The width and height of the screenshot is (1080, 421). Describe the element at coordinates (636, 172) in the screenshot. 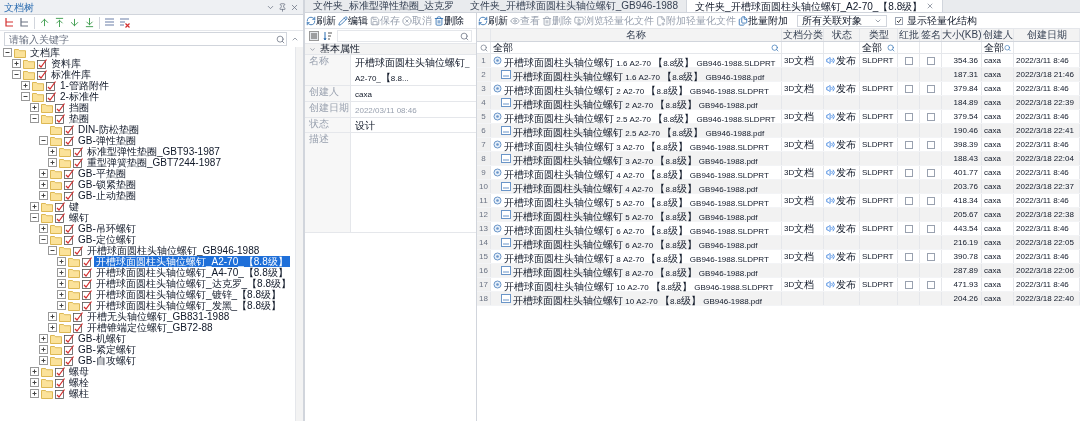

I see `file-name: 开槽球面圆柱头轴位螺钉 4 A2-70 【8.8级】 GB946-1988.SLDPRT` at that location.